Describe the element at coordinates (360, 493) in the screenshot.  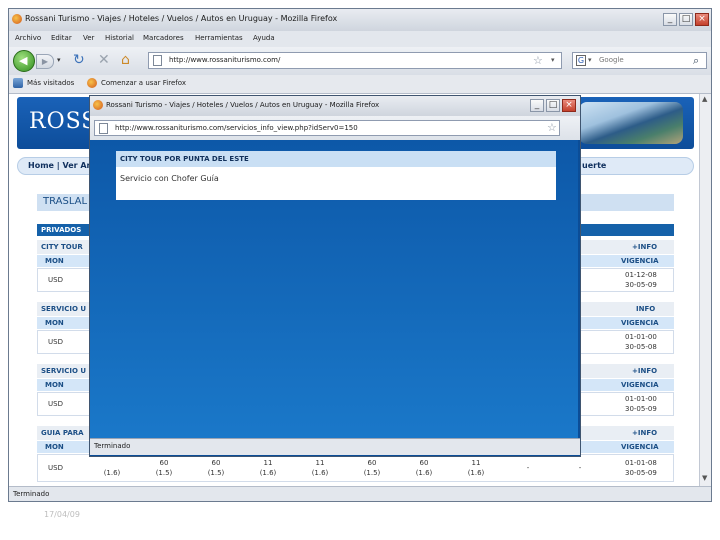
I see `status-bar: Terminado` at that location.